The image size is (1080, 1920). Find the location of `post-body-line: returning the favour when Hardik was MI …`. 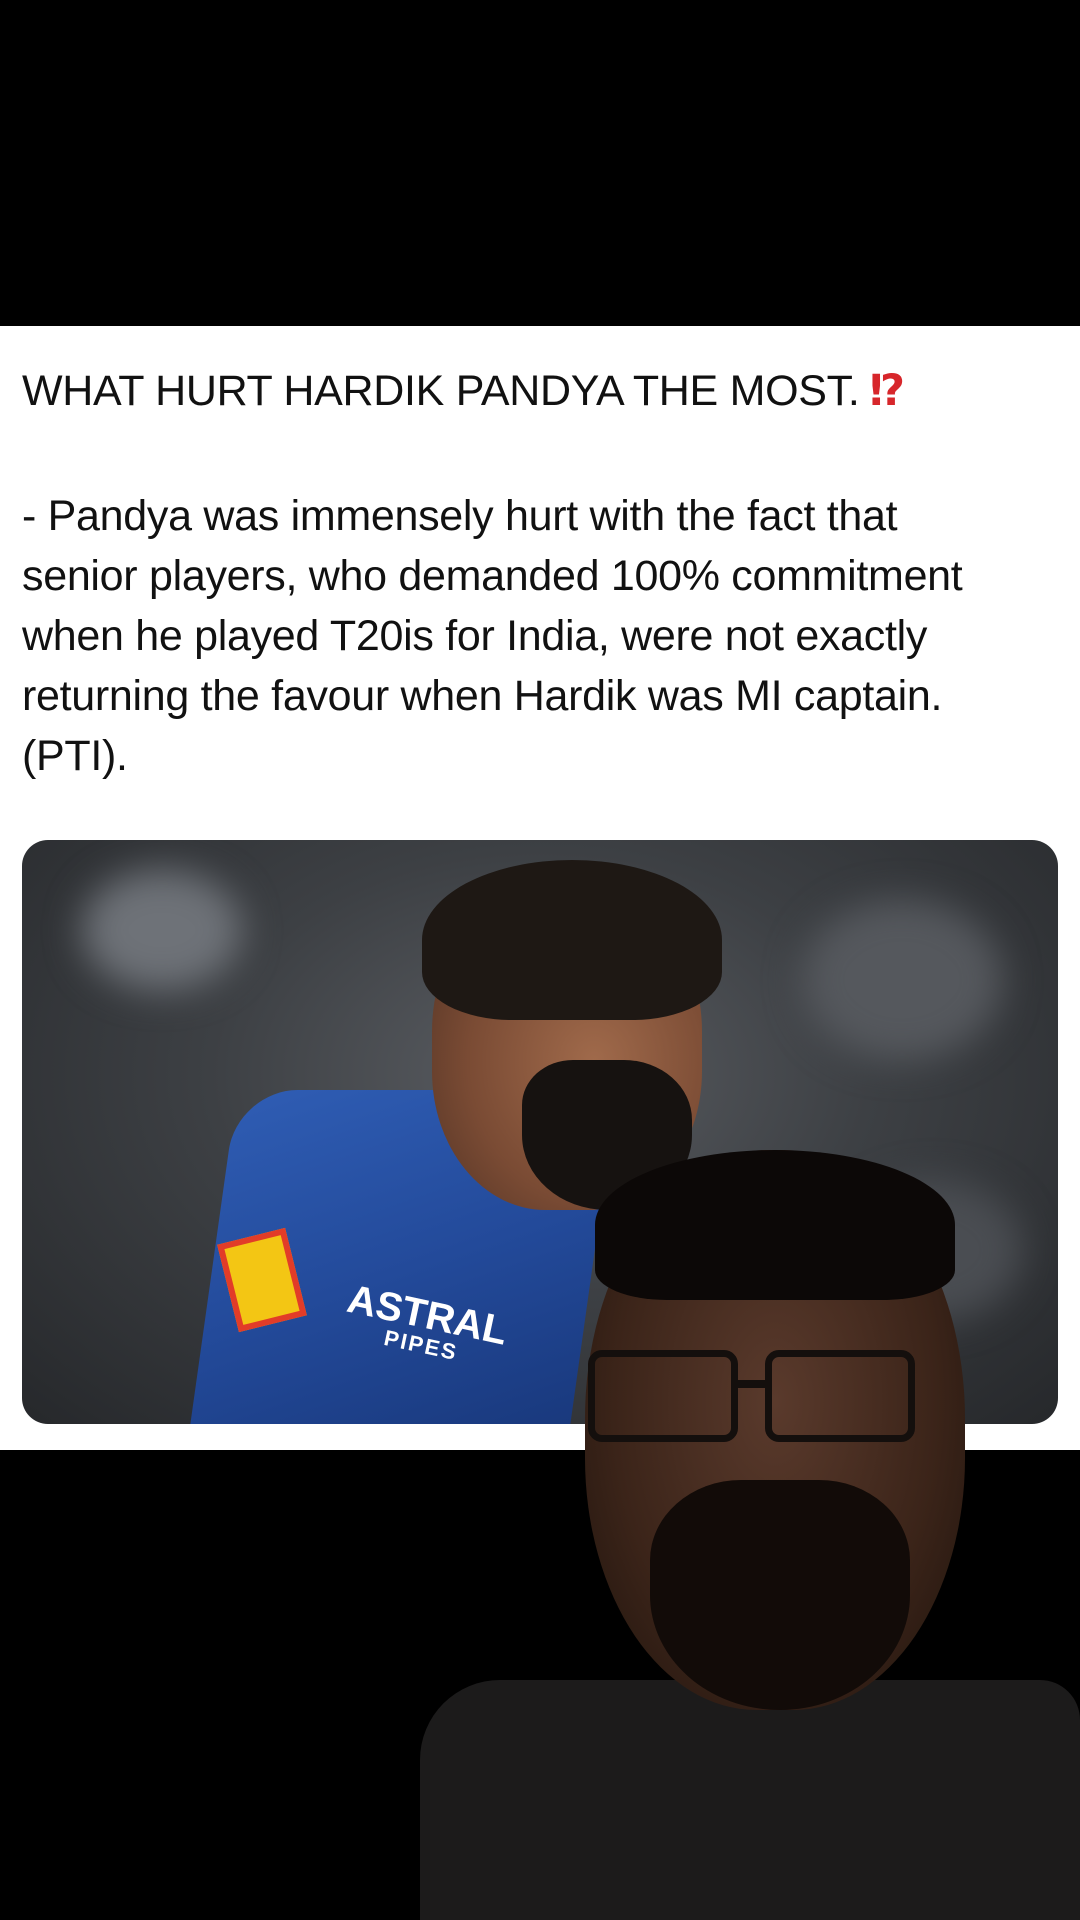

post-body-line: returning the favour when Hardik was MI … is located at coordinates (482, 696).